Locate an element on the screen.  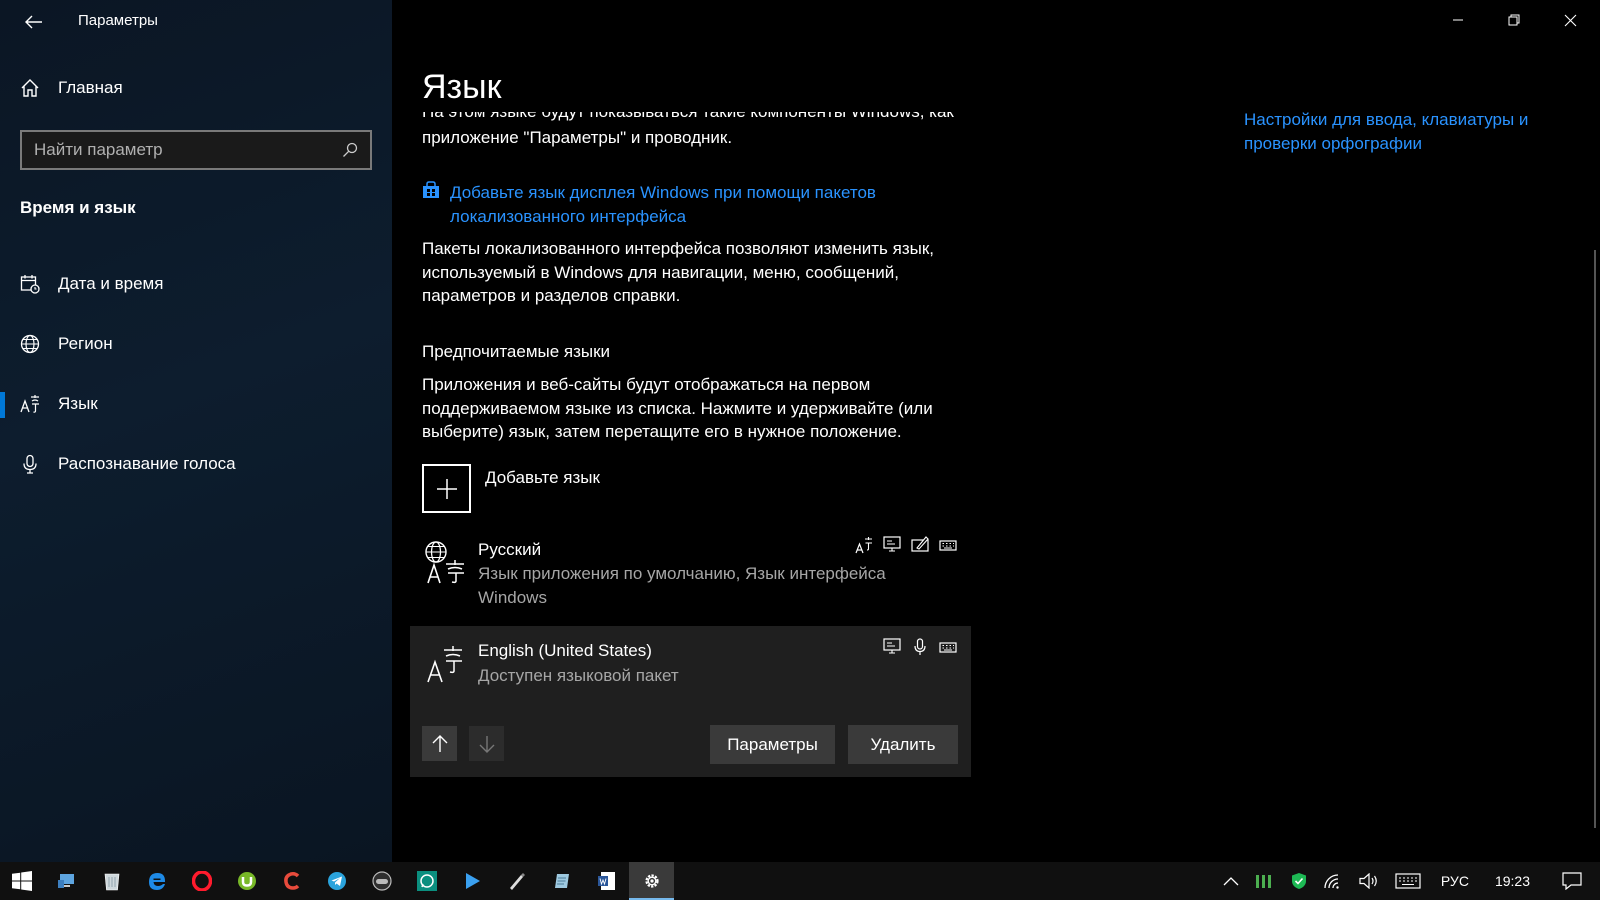
tray-action-center is located at coordinates (1572, 881).